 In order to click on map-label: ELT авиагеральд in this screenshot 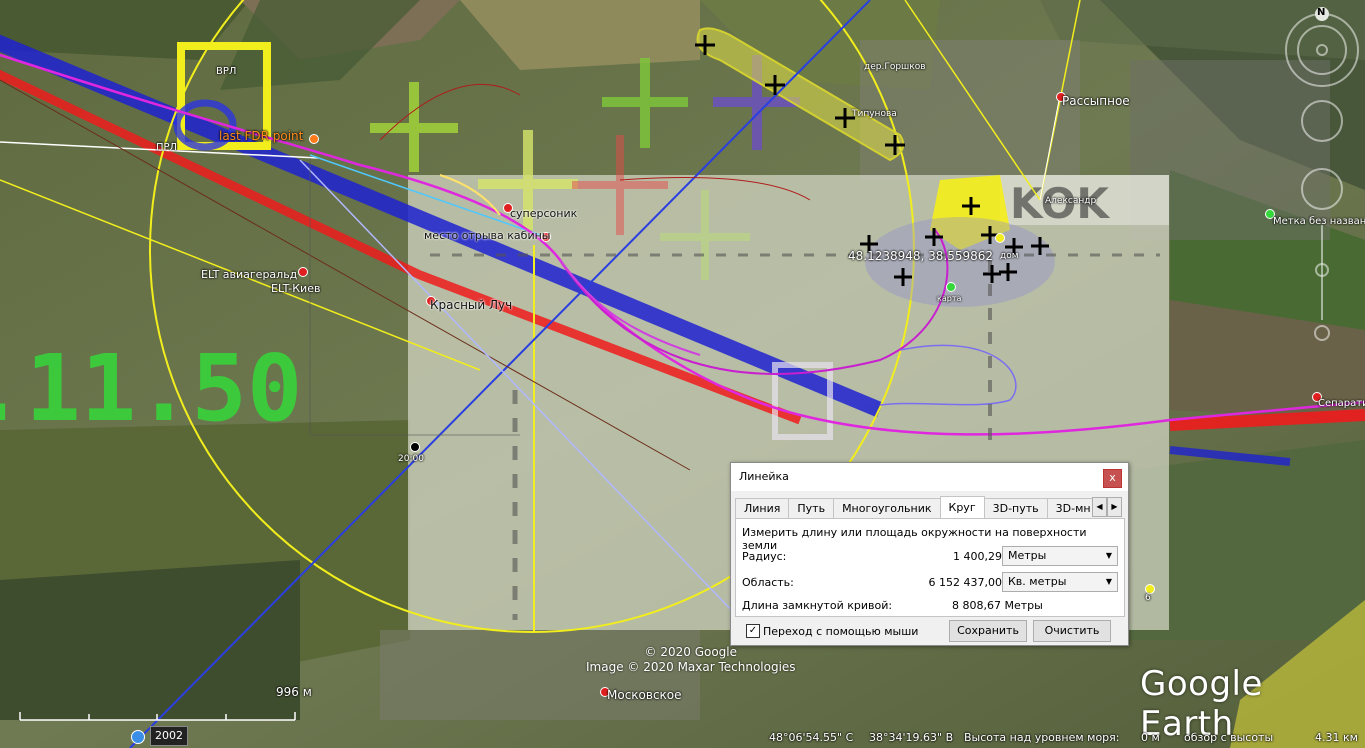, I will do `click(249, 274)`.